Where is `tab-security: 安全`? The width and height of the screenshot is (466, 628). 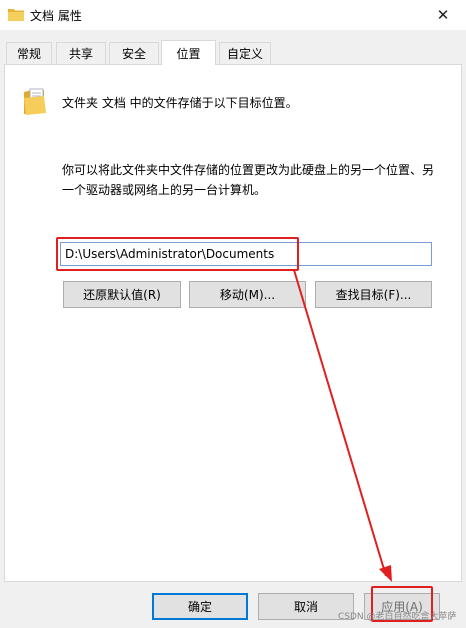 tab-security: 安全 is located at coordinates (134, 53).